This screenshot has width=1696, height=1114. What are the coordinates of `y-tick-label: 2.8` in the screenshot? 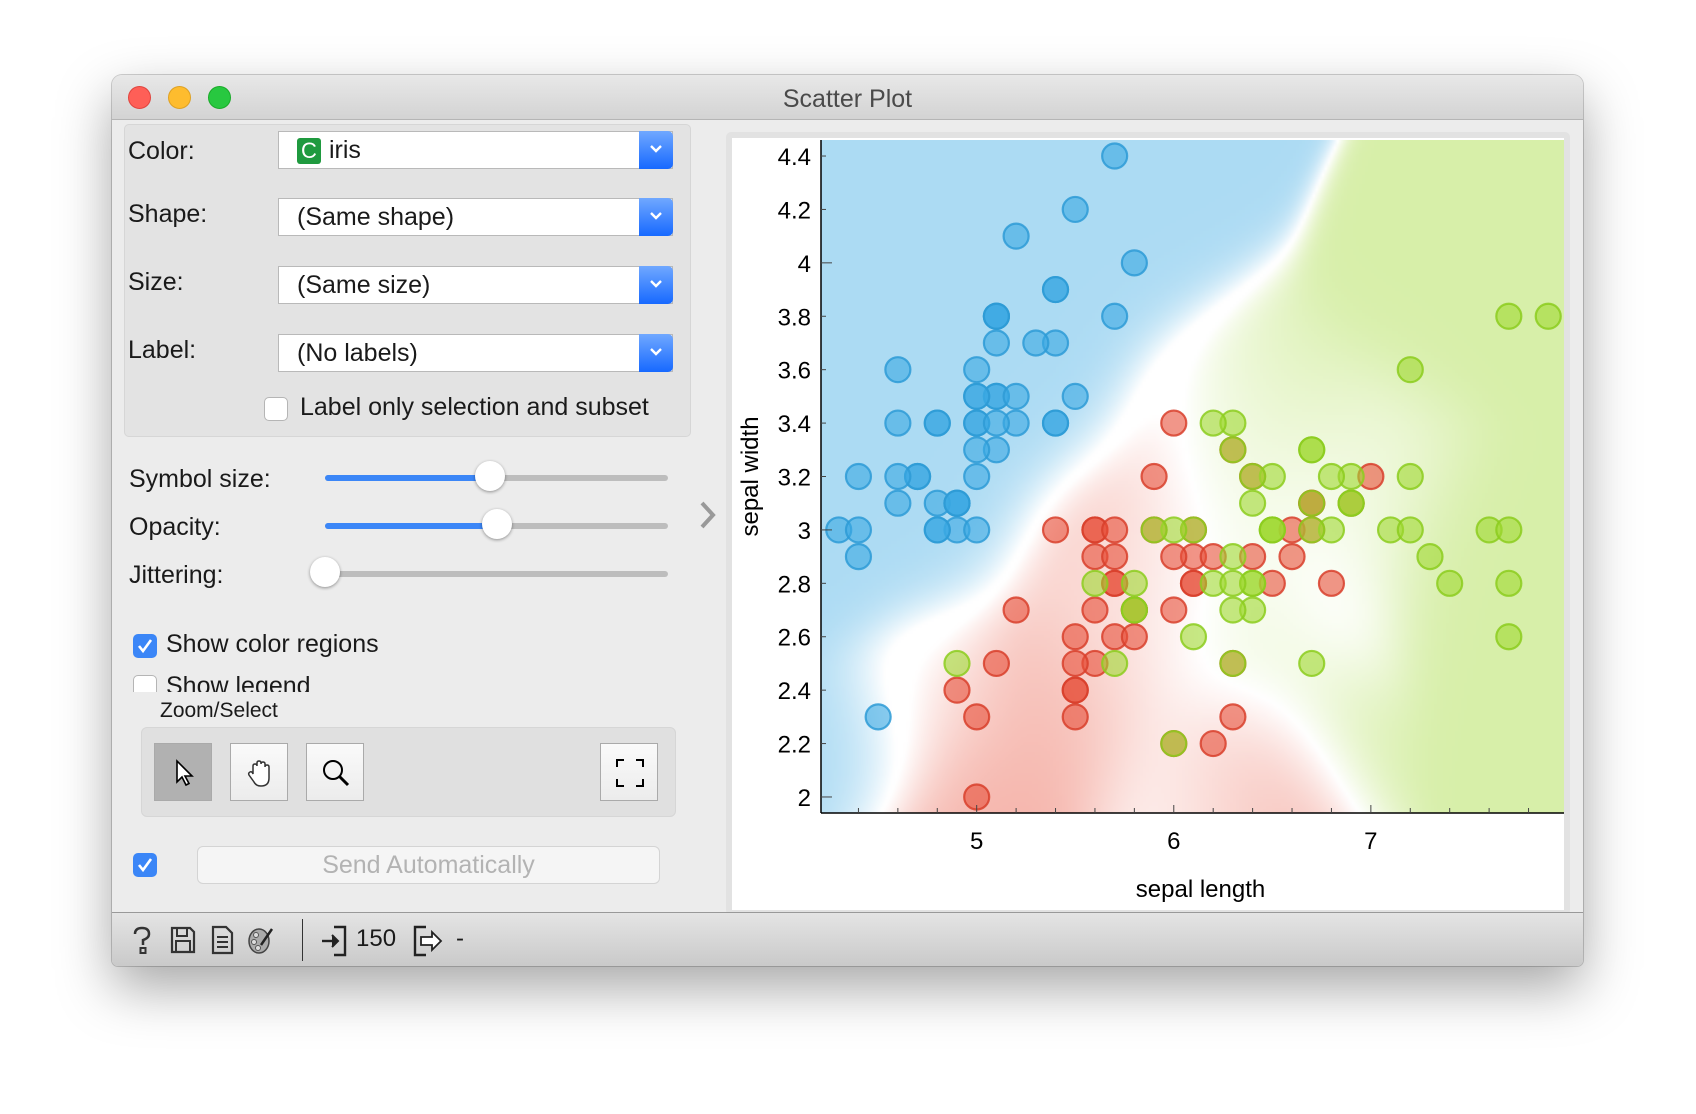 It's located at (794, 584).